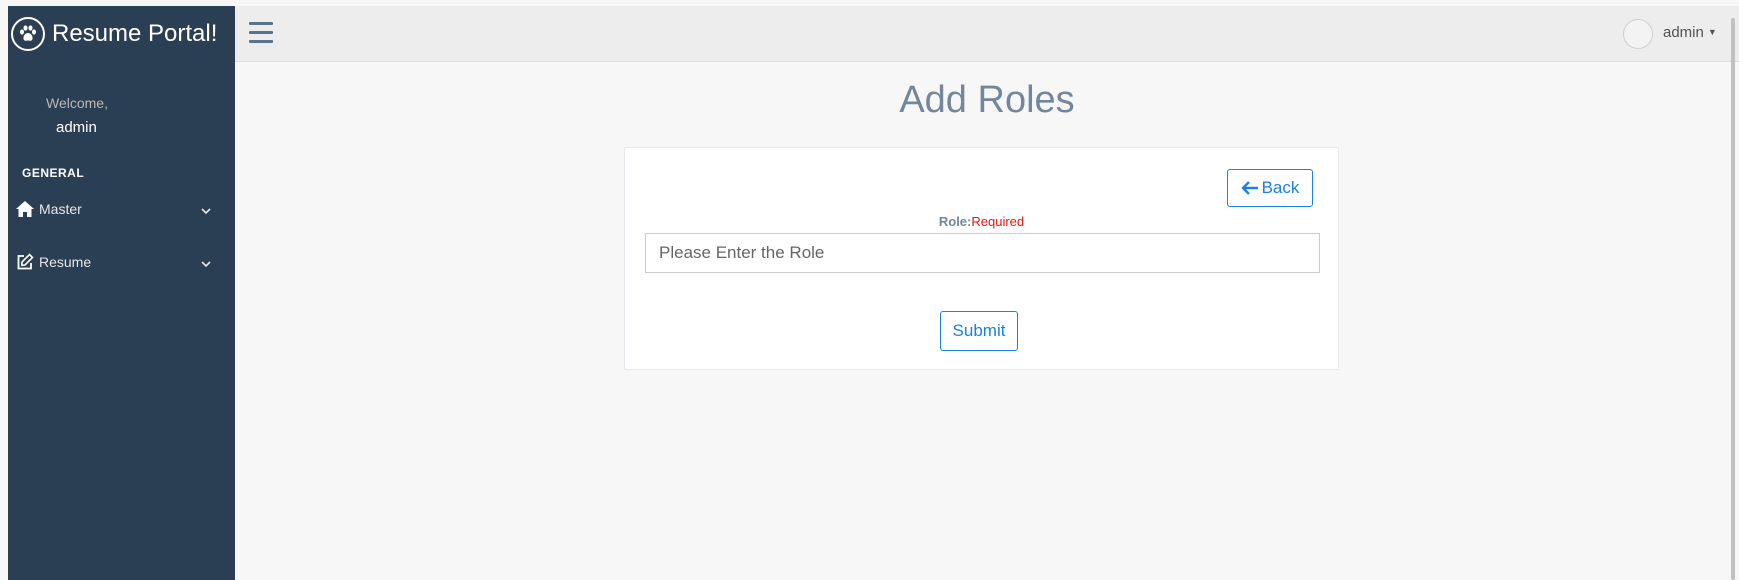  I want to click on sidebar-item-label: Resume, so click(65, 262).